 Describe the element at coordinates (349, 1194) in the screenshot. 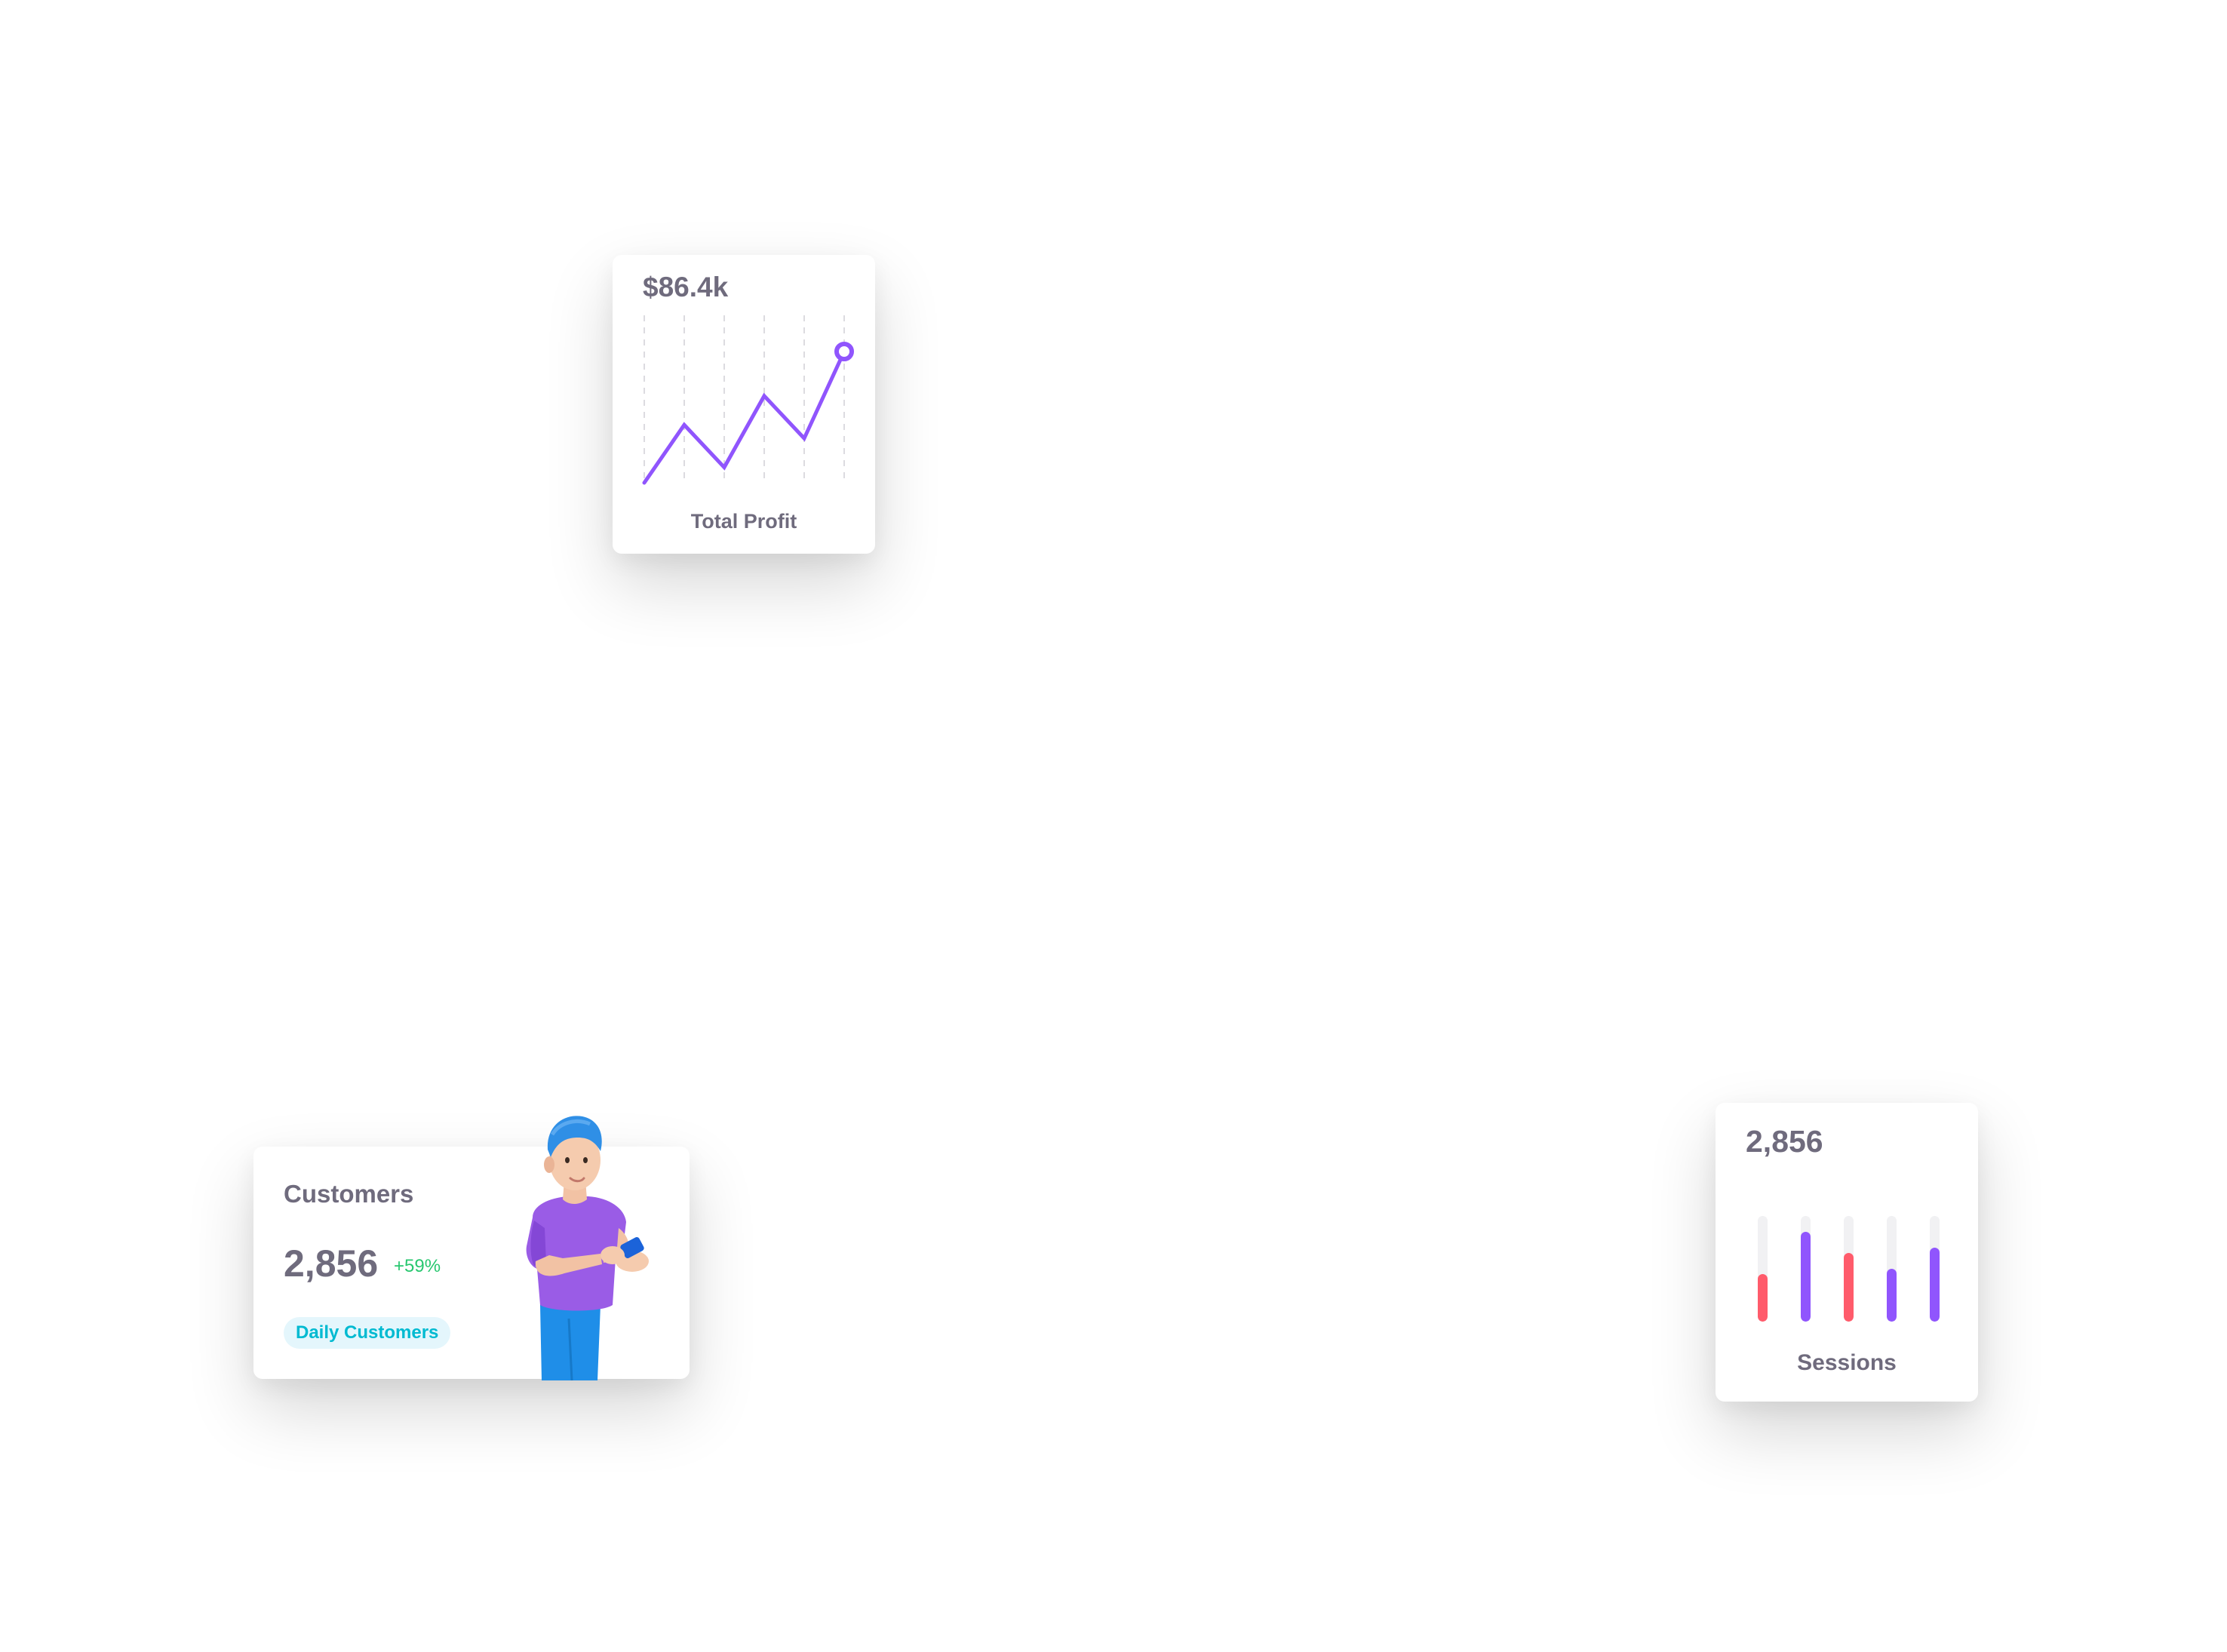

I see `customers-title: Customers` at that location.